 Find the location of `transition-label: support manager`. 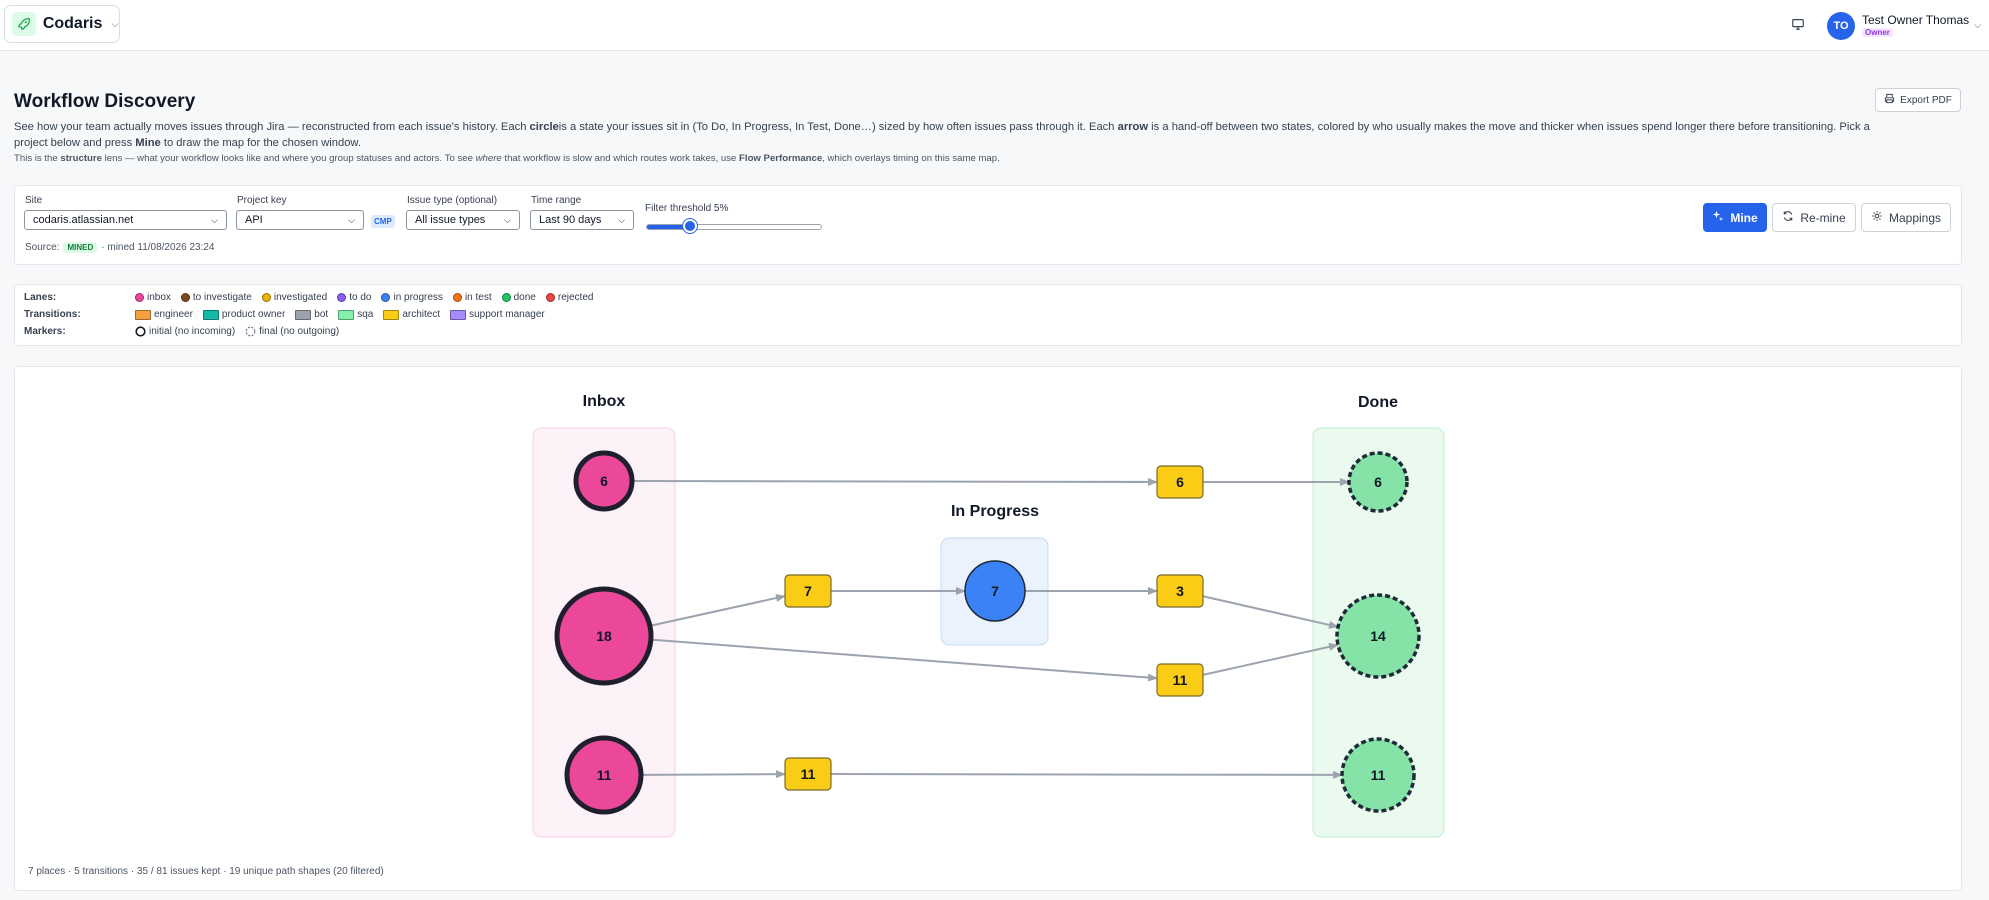

transition-label: support manager is located at coordinates (507, 314).